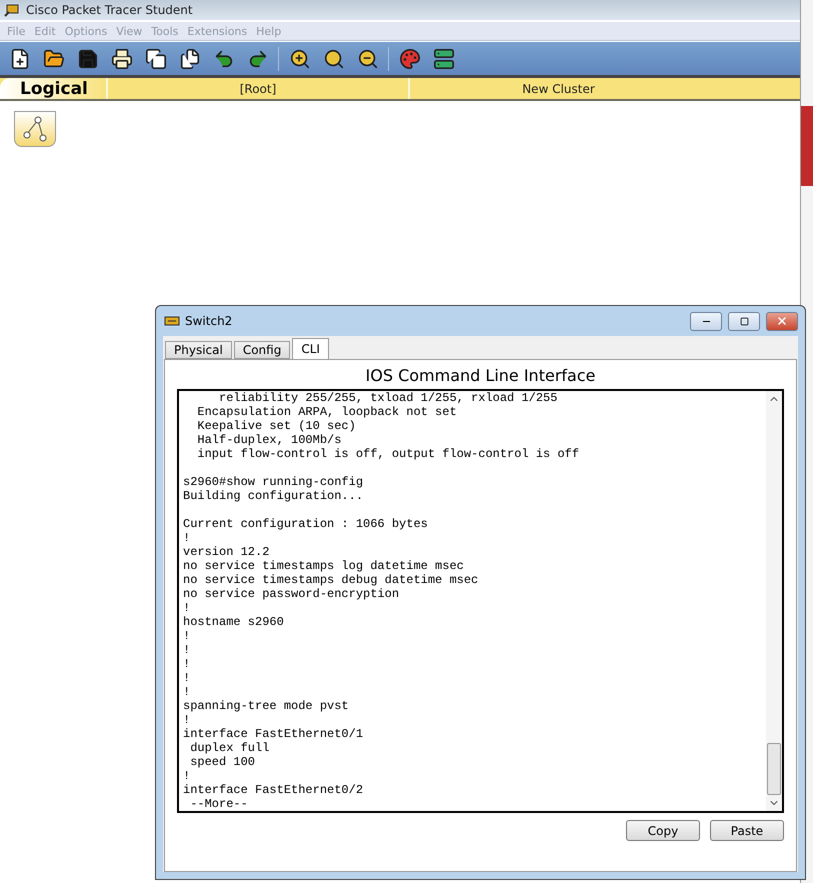  I want to click on terminal-line: s2960#show running-config, so click(273, 482).